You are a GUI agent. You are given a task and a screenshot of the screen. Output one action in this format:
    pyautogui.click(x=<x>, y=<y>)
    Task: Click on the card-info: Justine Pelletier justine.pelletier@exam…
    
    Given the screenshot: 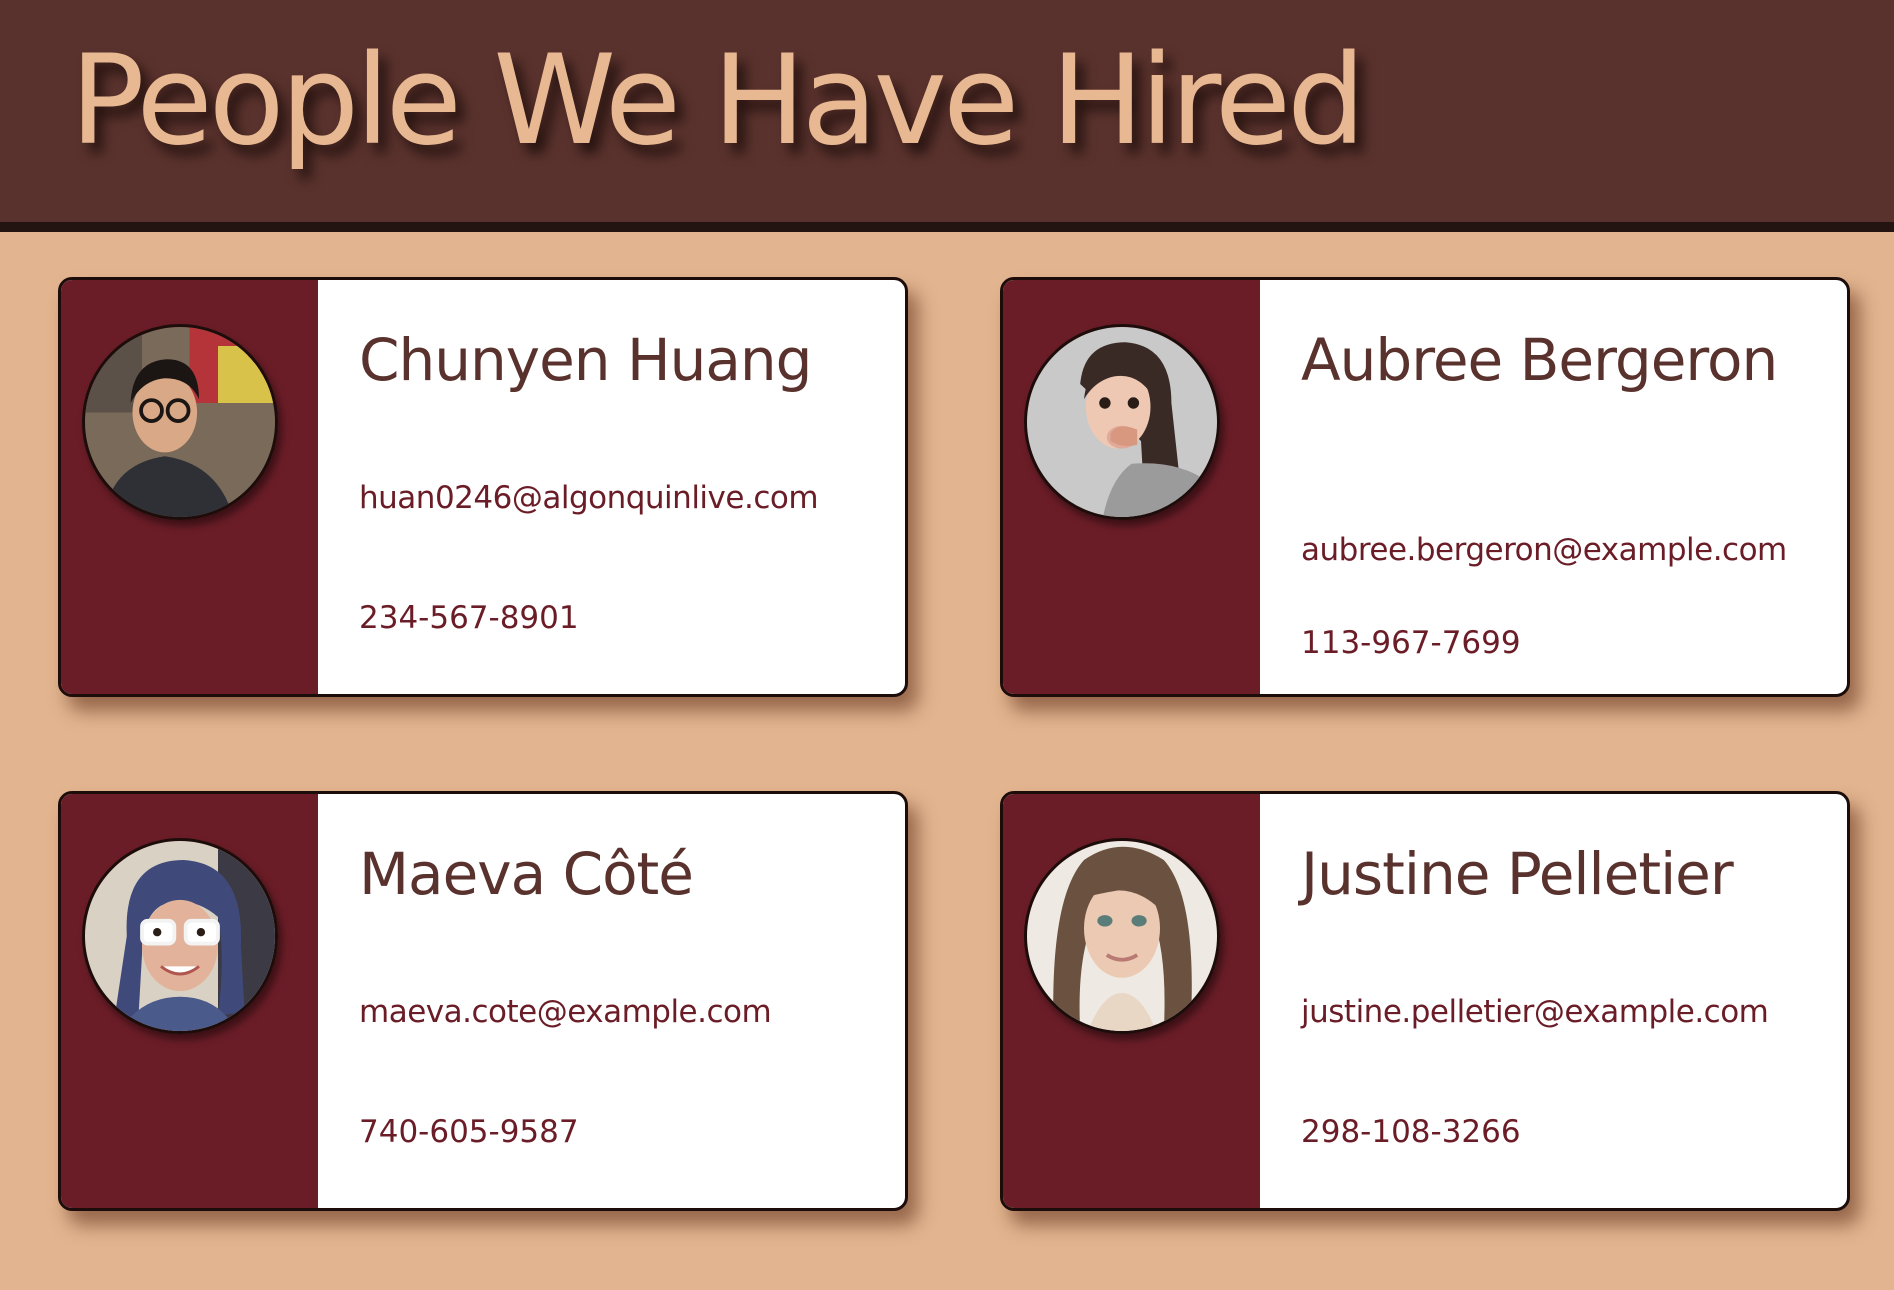 What is the action you would take?
    pyautogui.click(x=1566, y=1001)
    